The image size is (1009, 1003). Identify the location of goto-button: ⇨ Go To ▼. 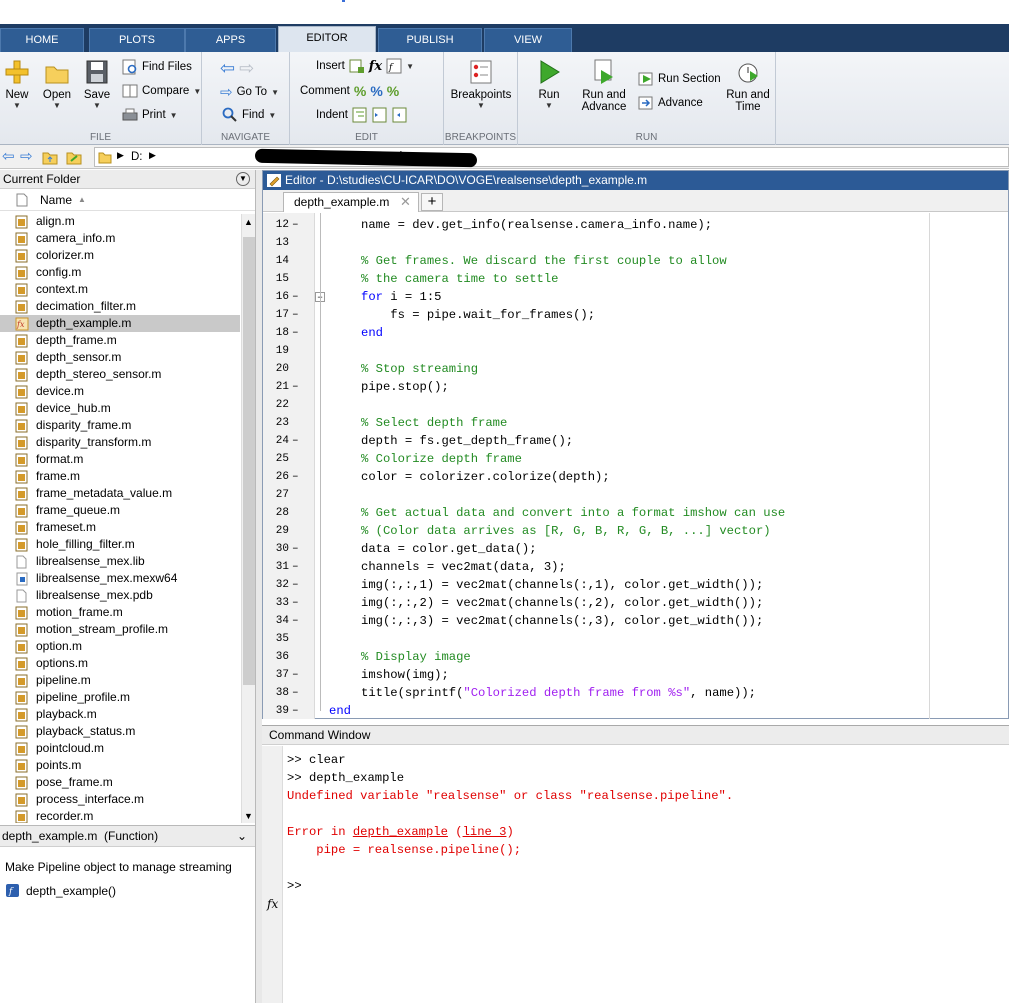
(249, 92).